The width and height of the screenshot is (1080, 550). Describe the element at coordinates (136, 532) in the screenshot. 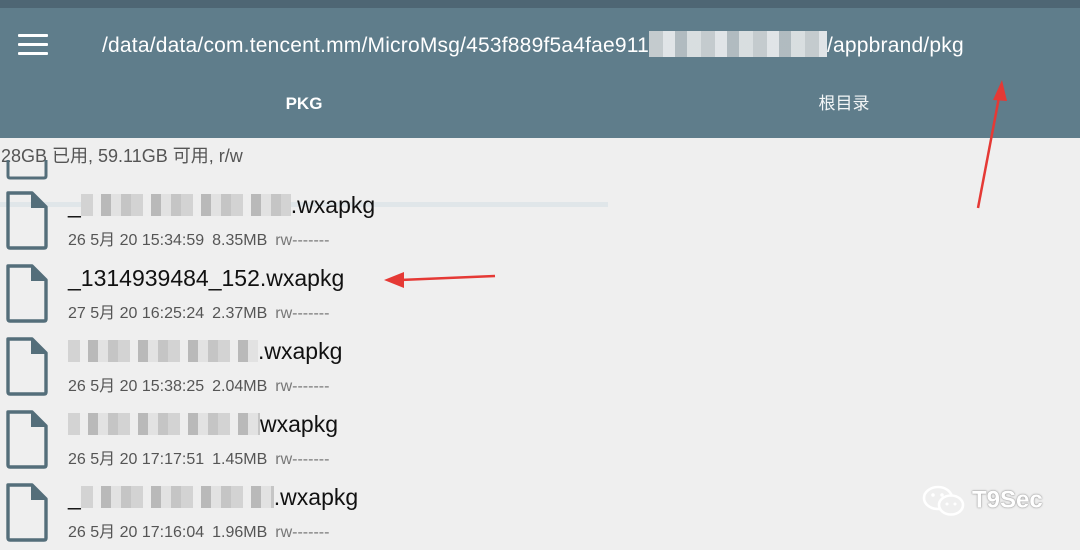

I see `file-date: 26 5月 20 17:16:04` at that location.